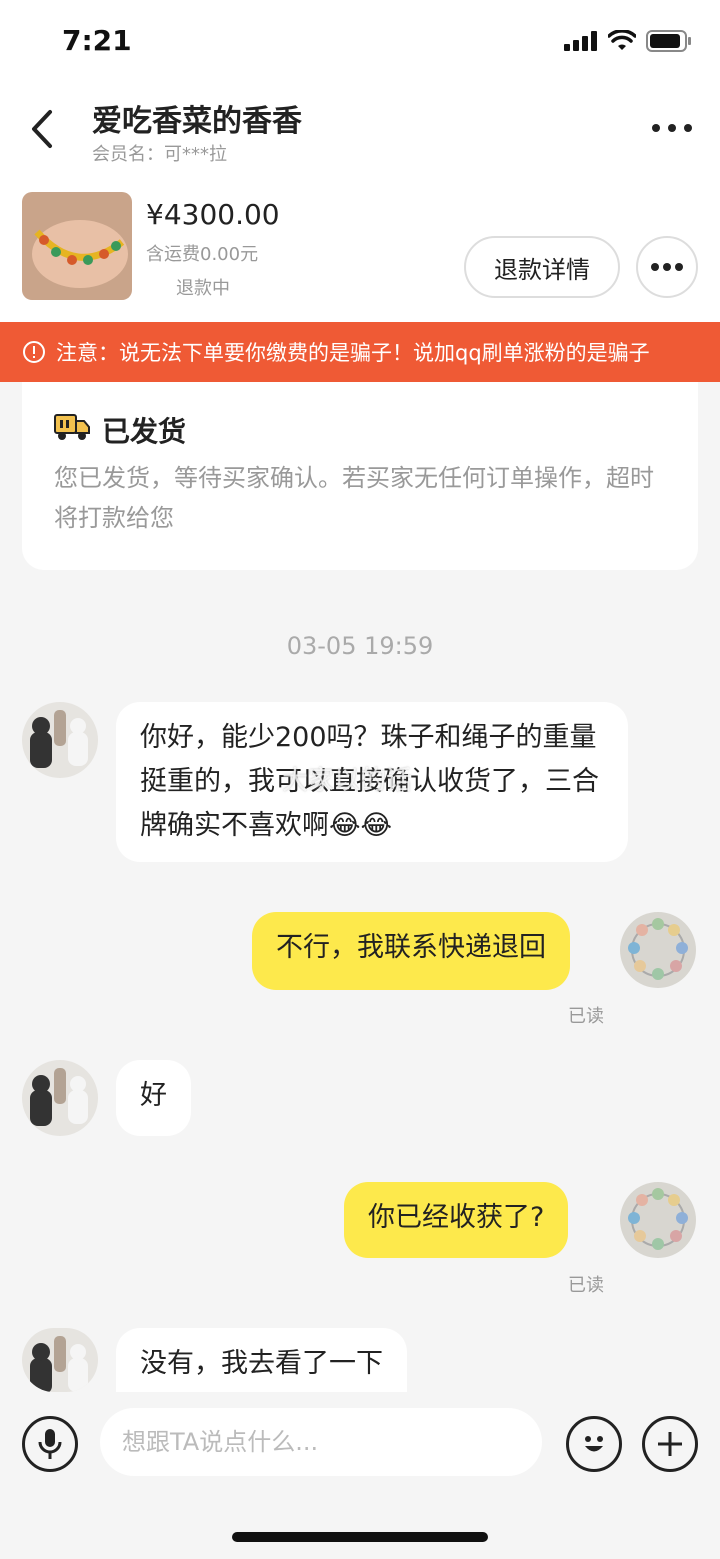  I want to click on voice-icon, so click(50, 1444).